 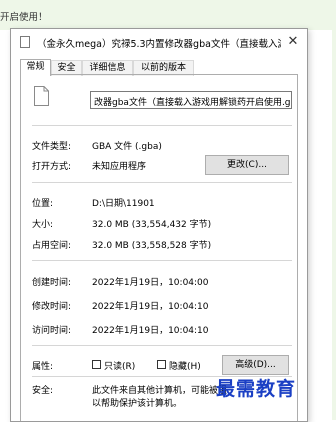 What do you see at coordinates (123, 204) in the screenshot?
I see `location-value: D:\日期\11901` at bounding box center [123, 204].